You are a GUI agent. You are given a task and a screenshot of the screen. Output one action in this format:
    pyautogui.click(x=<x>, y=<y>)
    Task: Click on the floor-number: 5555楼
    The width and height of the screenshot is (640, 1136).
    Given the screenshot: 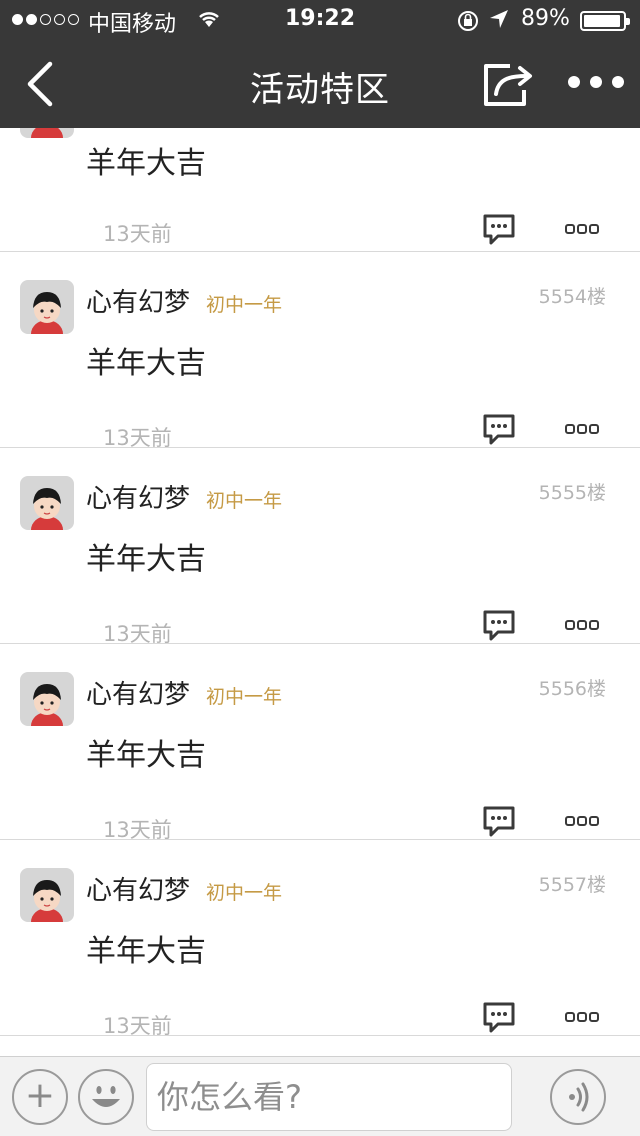 What is the action you would take?
    pyautogui.click(x=572, y=493)
    